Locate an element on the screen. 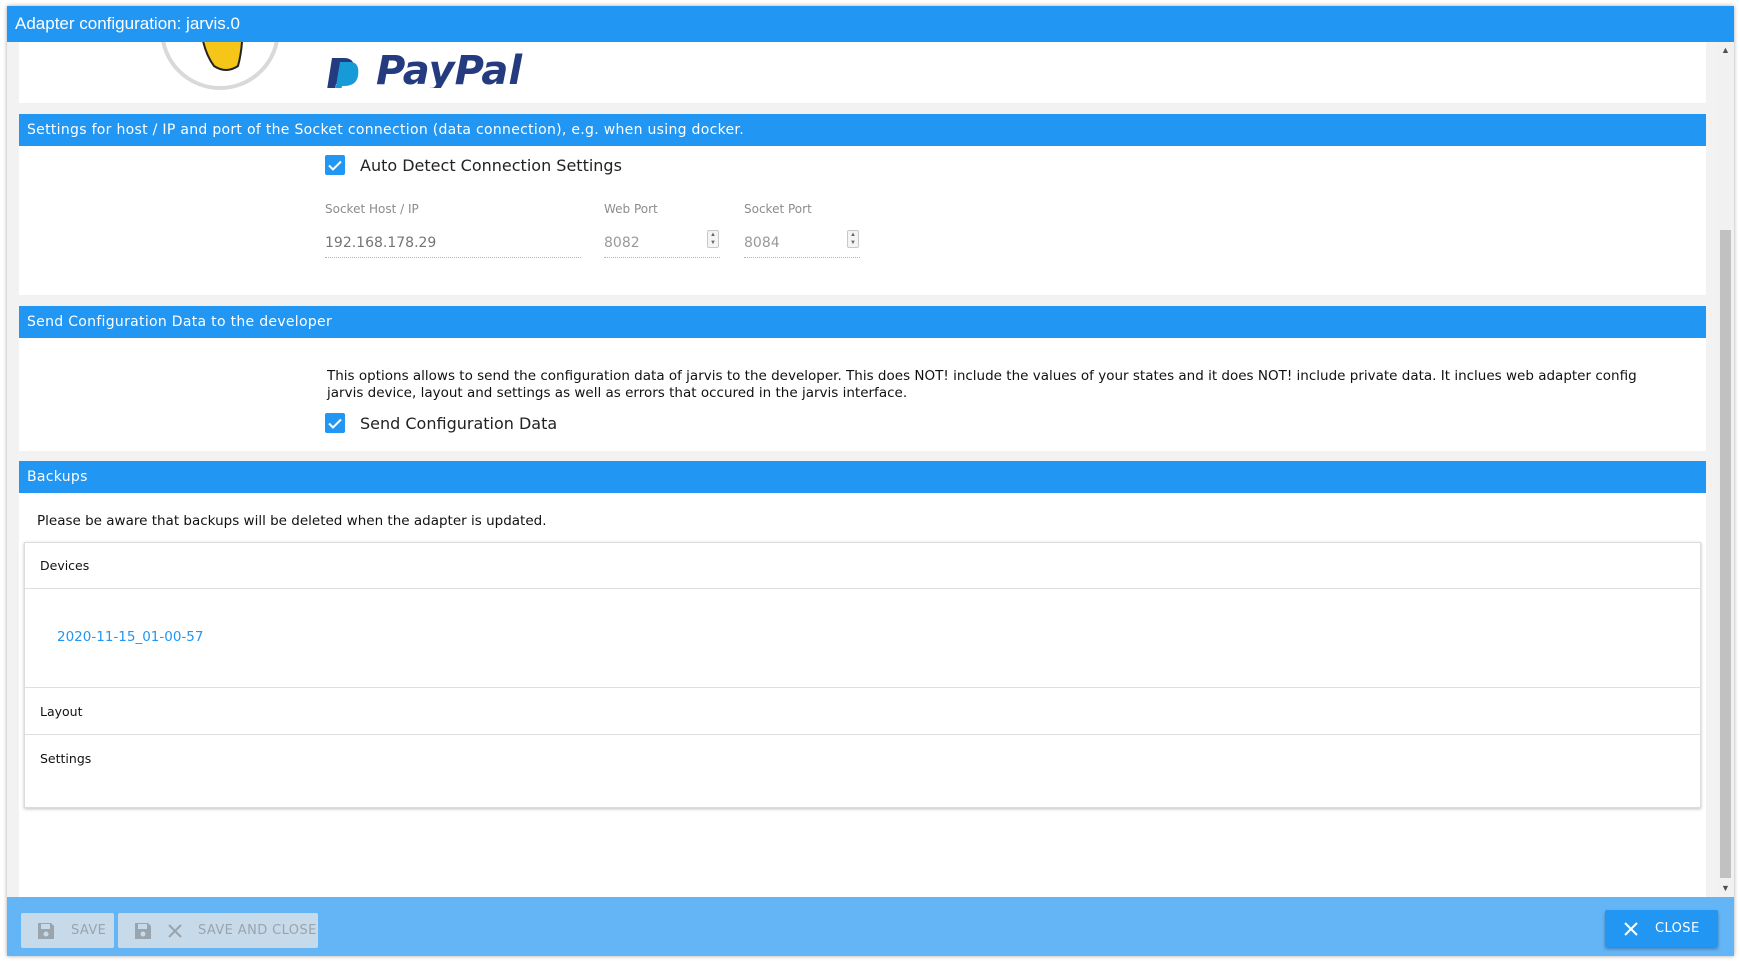 Image resolution: width=1740 pixels, height=961 pixels. backups-section-header: Backups is located at coordinates (862, 477).